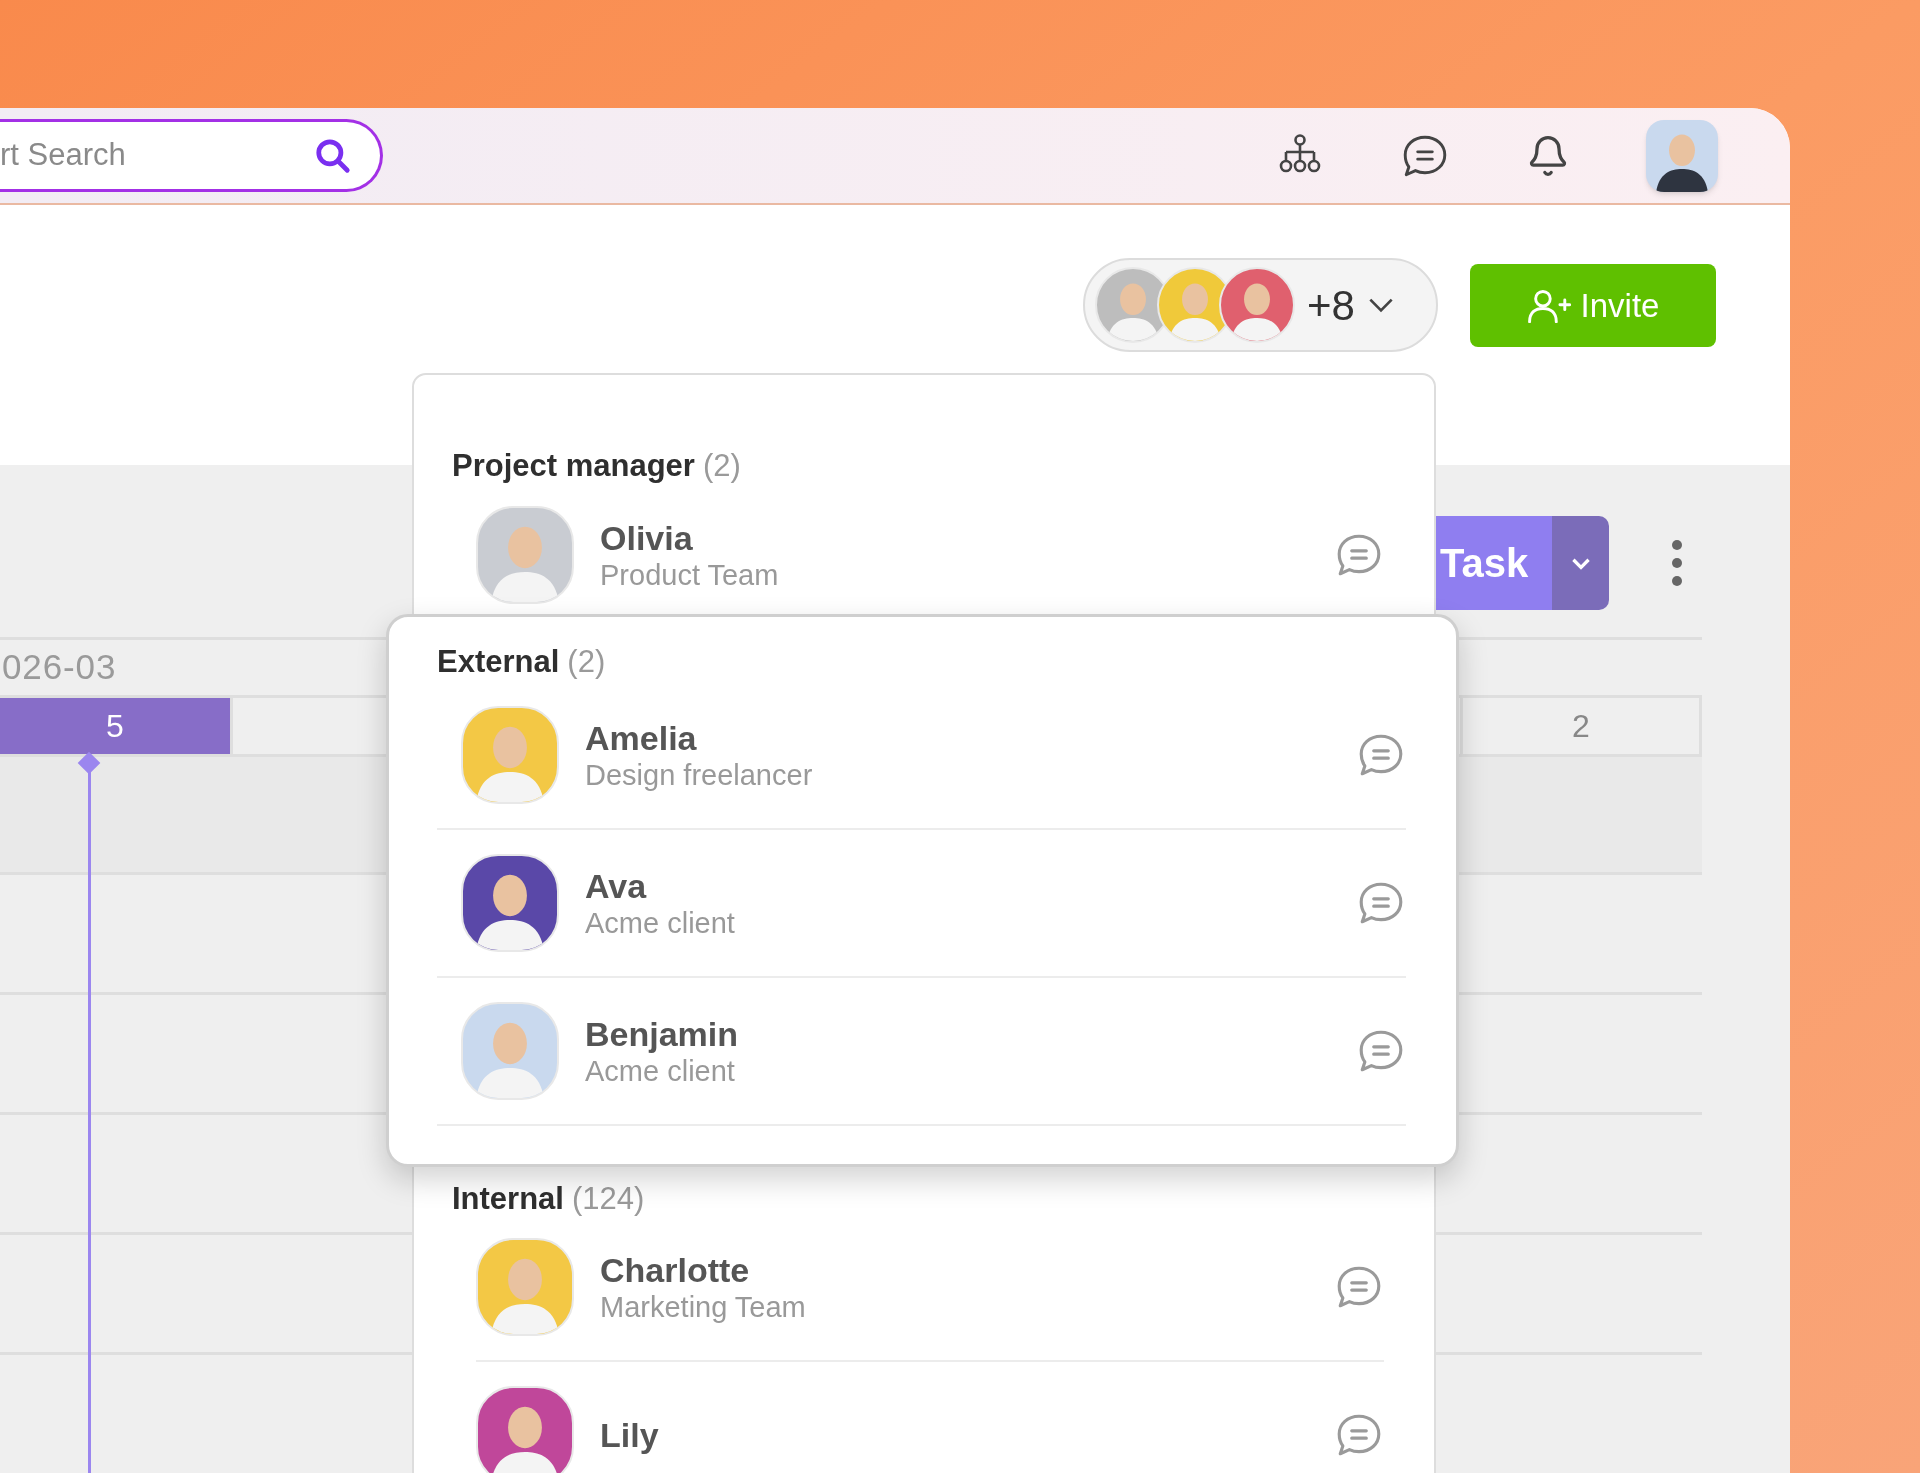 Image resolution: width=1920 pixels, height=1473 pixels. What do you see at coordinates (157, 155) in the screenshot?
I see `search-input: rt Search` at bounding box center [157, 155].